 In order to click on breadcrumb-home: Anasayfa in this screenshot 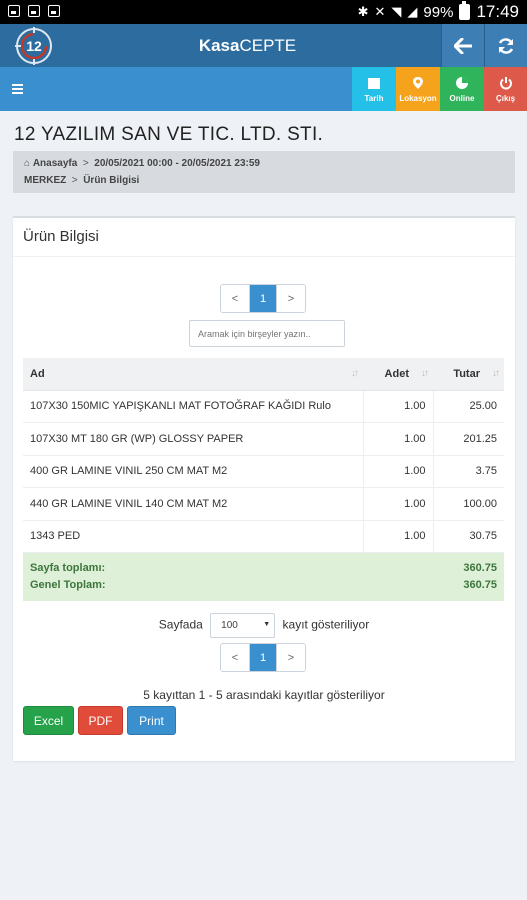, I will do `click(55, 163)`.